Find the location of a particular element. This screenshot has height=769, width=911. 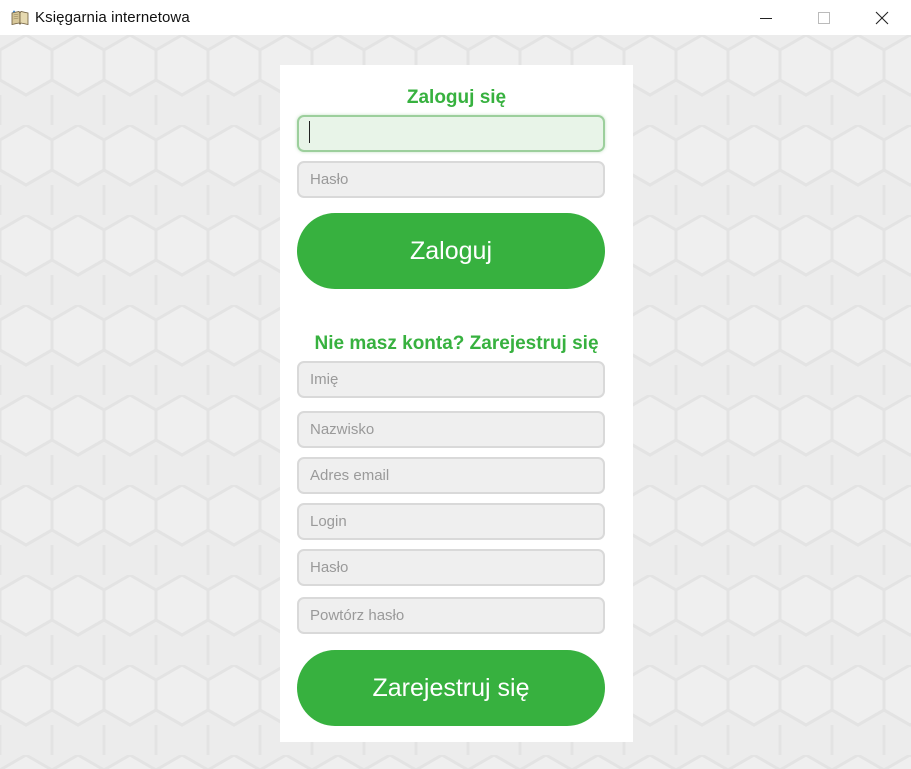

window-title: Księgarnia internetowa is located at coordinates (112, 17).